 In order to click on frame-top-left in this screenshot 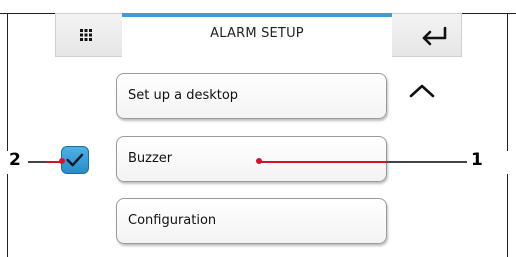, I will do `click(27, 13)`.